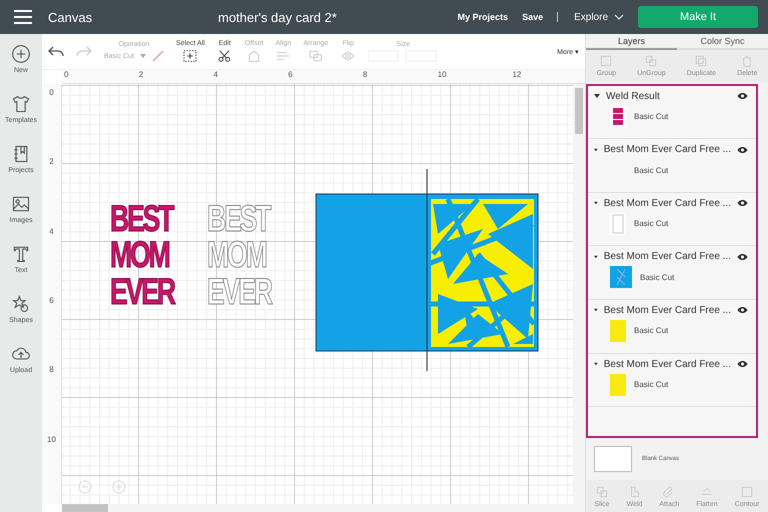 The image size is (768, 512). I want to click on blank-canvas-swatch, so click(613, 459).